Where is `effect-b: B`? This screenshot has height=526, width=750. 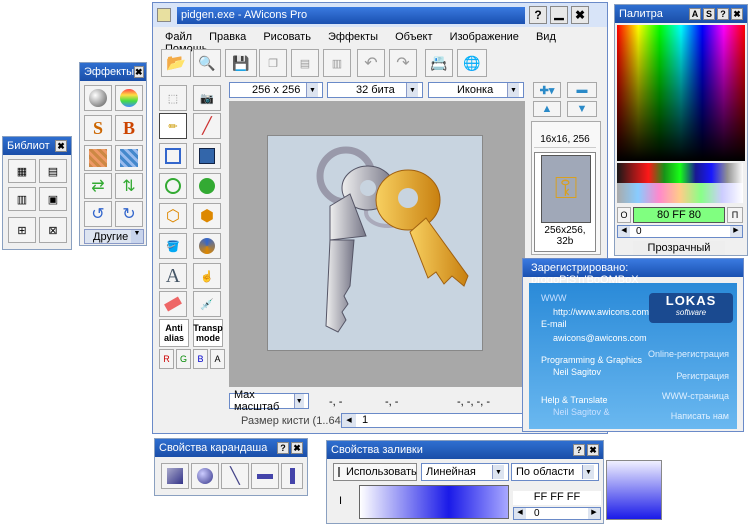 effect-b: B is located at coordinates (129, 128).